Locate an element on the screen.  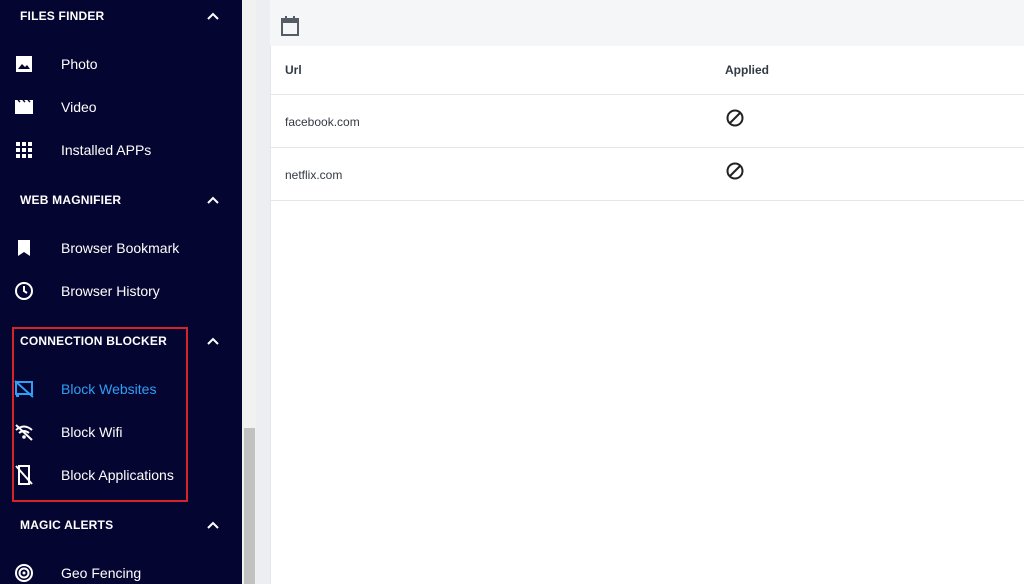
apps-grid-icon is located at coordinates (24, 150).